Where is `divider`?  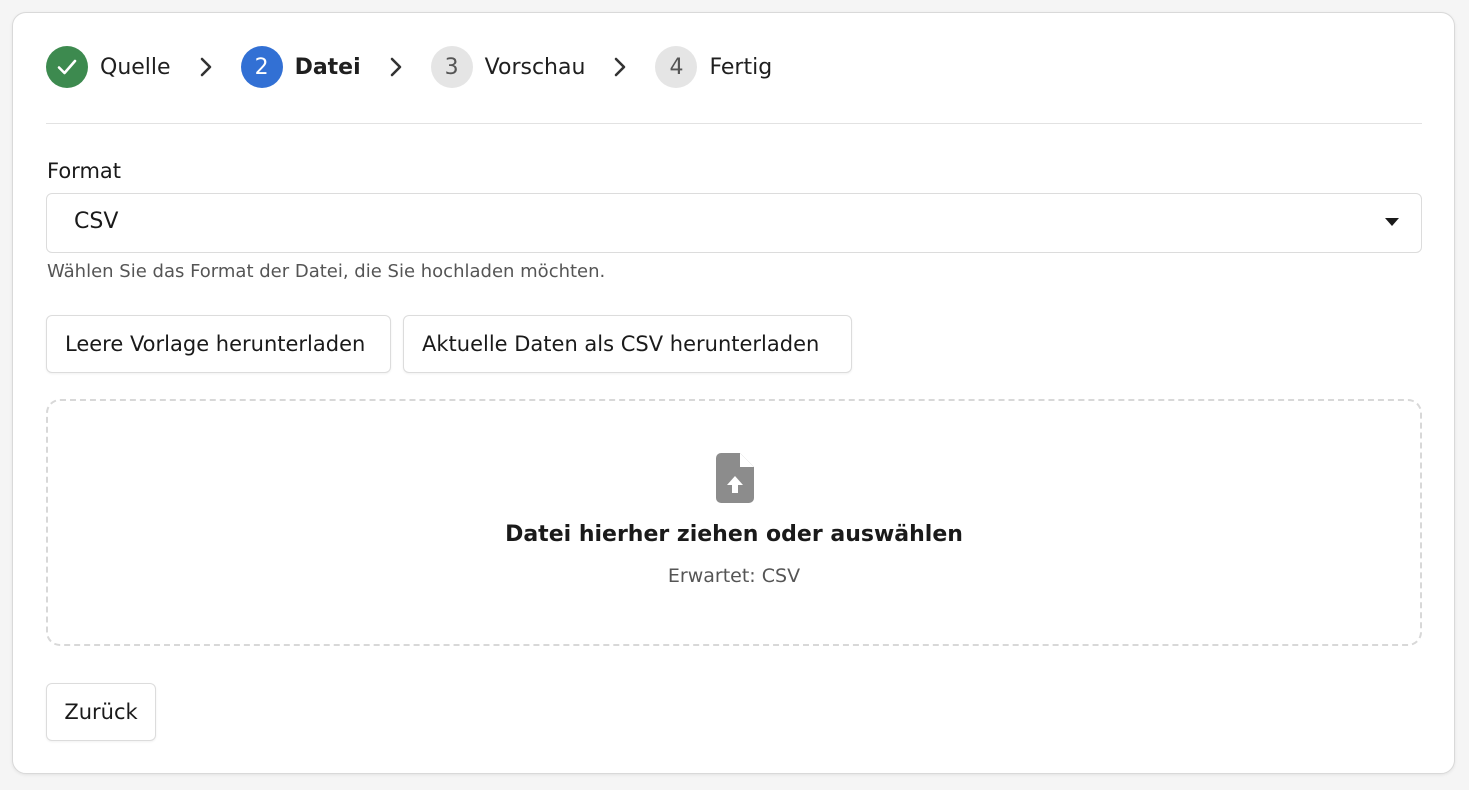 divider is located at coordinates (734, 123).